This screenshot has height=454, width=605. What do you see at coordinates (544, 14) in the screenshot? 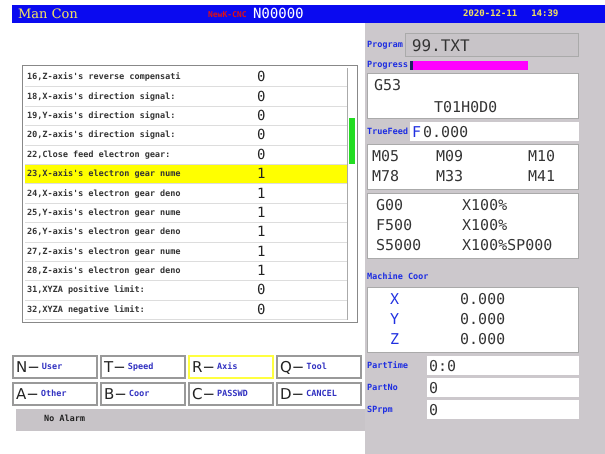
I see `time-label: 14:39` at bounding box center [544, 14].